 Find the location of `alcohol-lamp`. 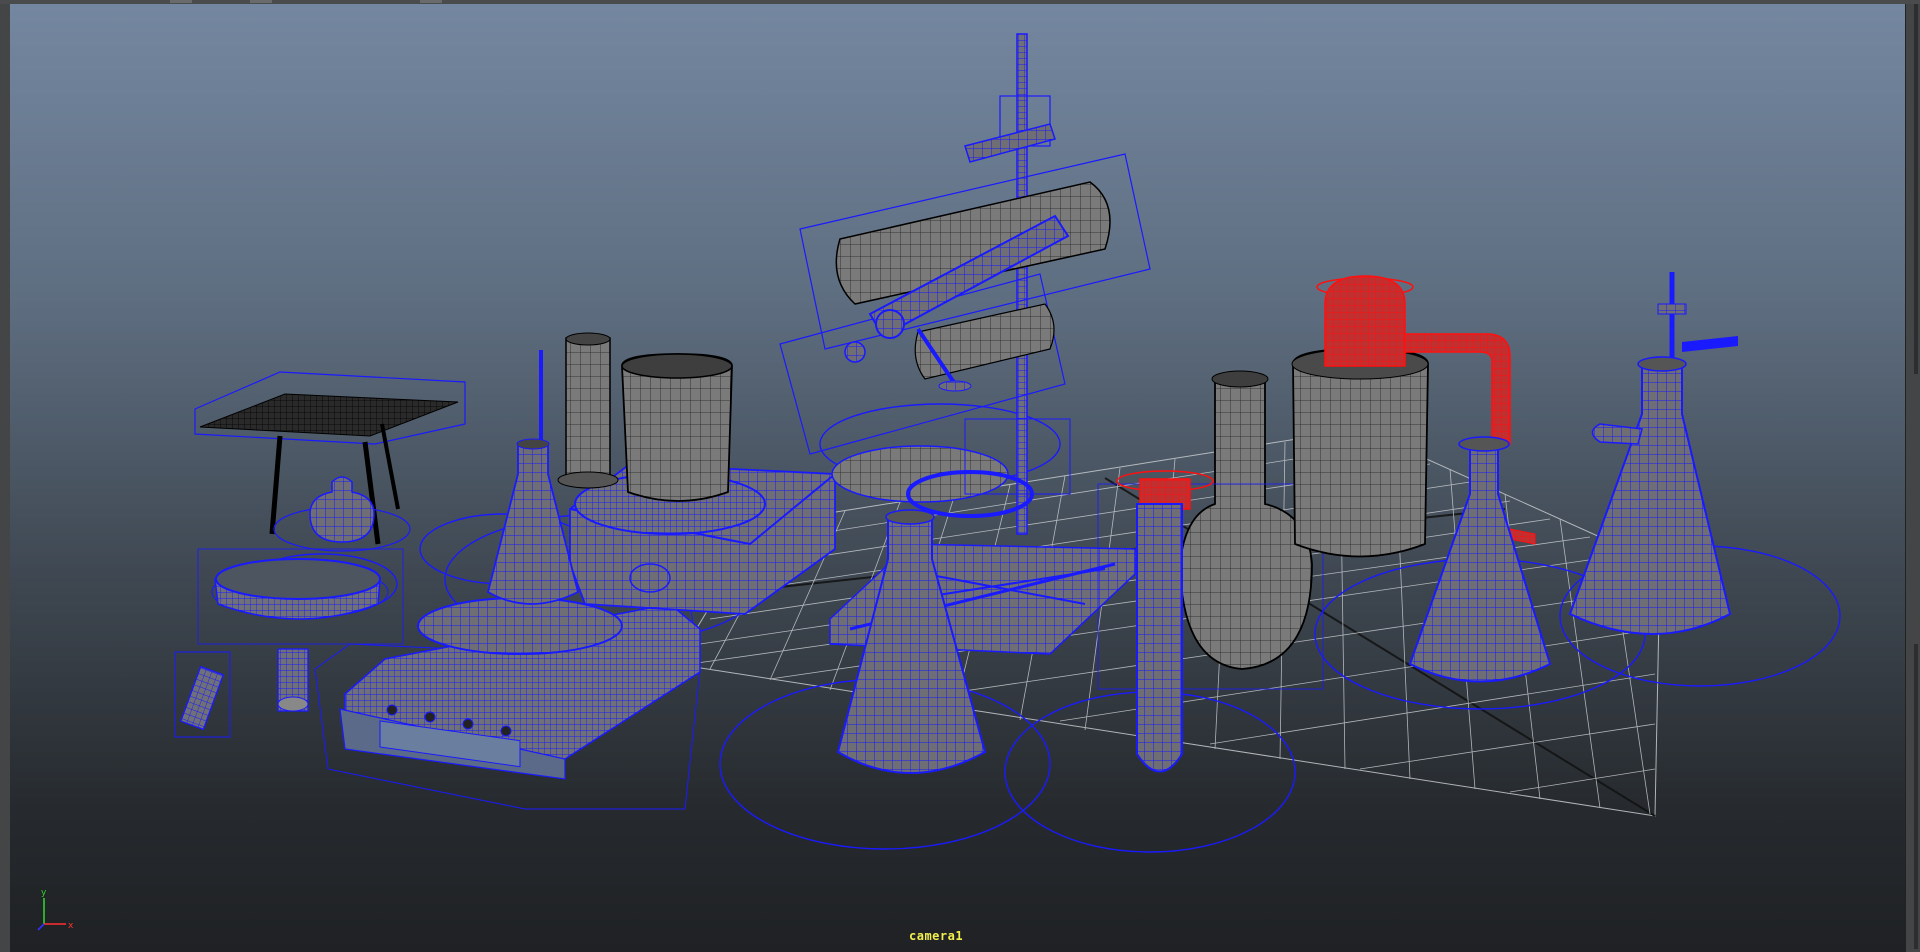

alcohol-lamp is located at coordinates (342, 514).